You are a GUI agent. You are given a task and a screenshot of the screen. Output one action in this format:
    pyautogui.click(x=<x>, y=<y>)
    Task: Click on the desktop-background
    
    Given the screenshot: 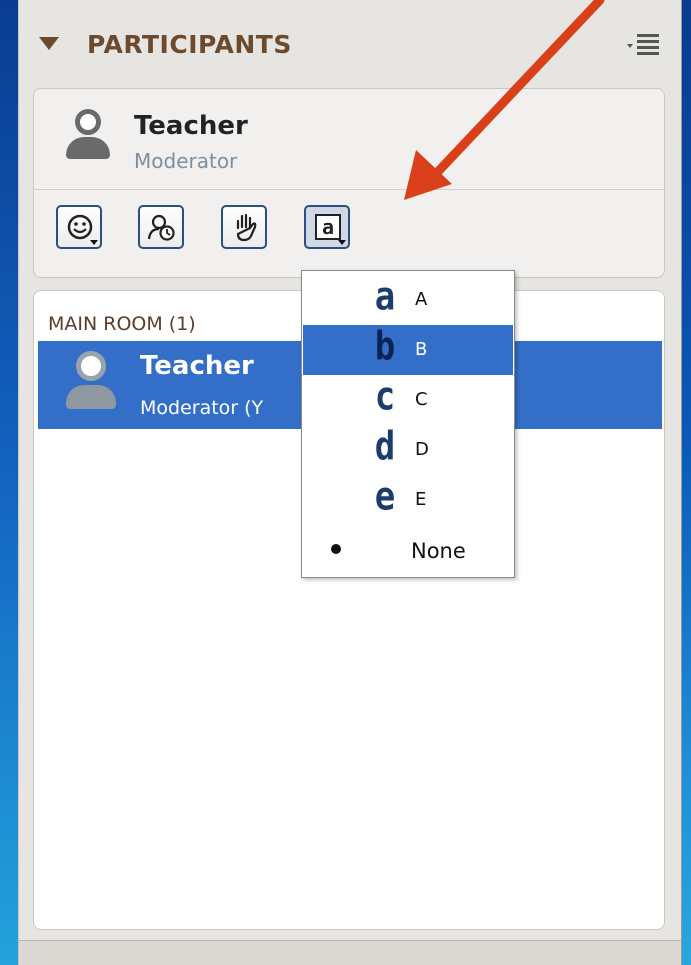 What is the action you would take?
    pyautogui.click(x=9, y=482)
    